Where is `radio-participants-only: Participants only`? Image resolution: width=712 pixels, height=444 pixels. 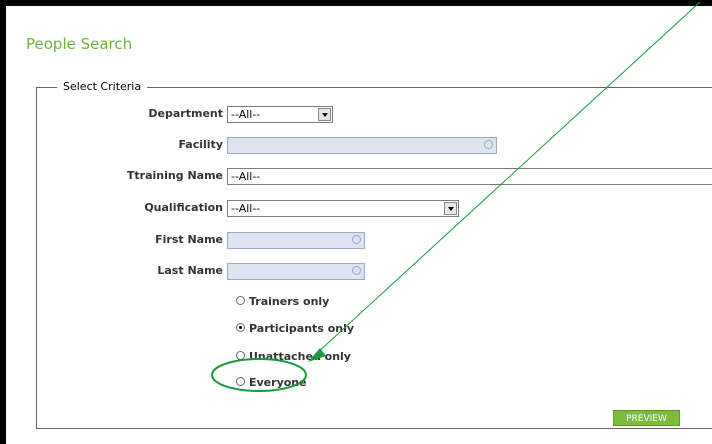
radio-participants-only: Participants only is located at coordinates (295, 328).